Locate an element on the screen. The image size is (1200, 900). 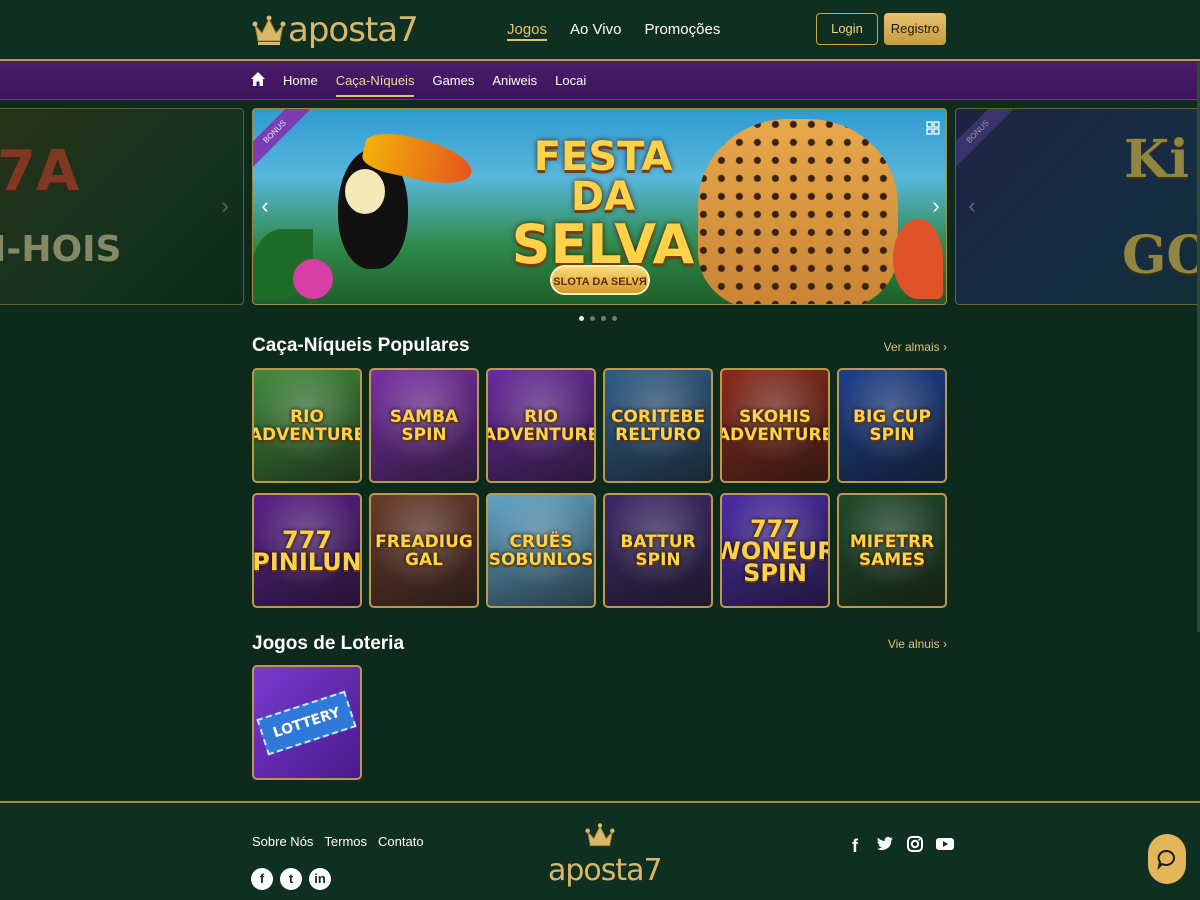
footer-link-terms: Termos is located at coordinates (345, 841).